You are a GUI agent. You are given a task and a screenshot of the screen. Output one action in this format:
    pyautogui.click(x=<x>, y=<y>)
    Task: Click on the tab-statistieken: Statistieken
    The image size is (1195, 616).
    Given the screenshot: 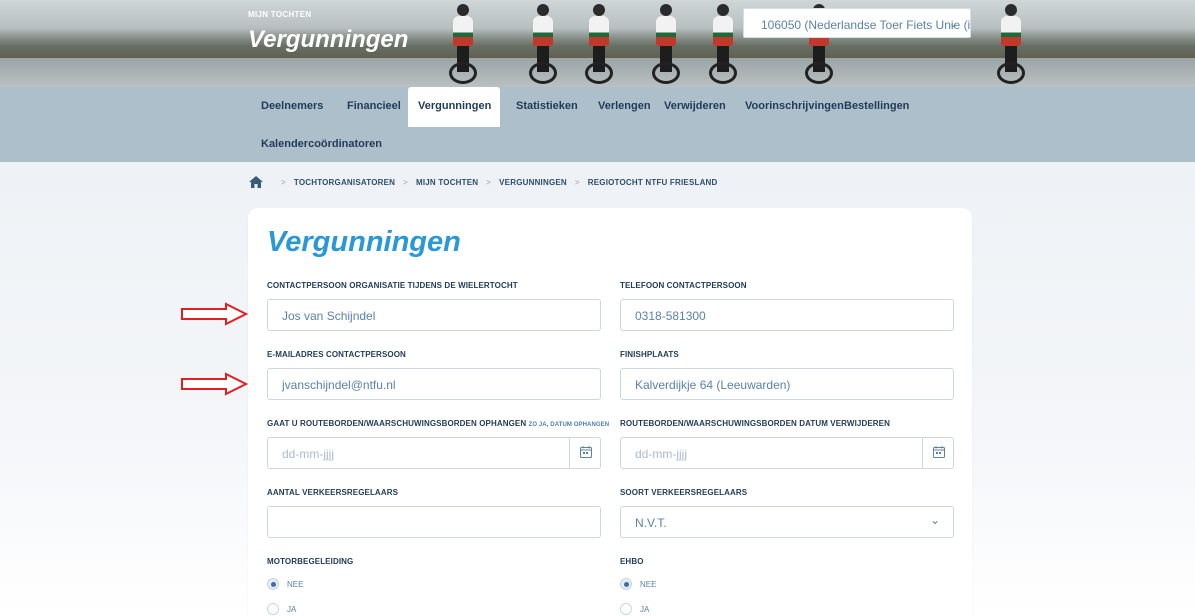 What is the action you would take?
    pyautogui.click(x=547, y=106)
    